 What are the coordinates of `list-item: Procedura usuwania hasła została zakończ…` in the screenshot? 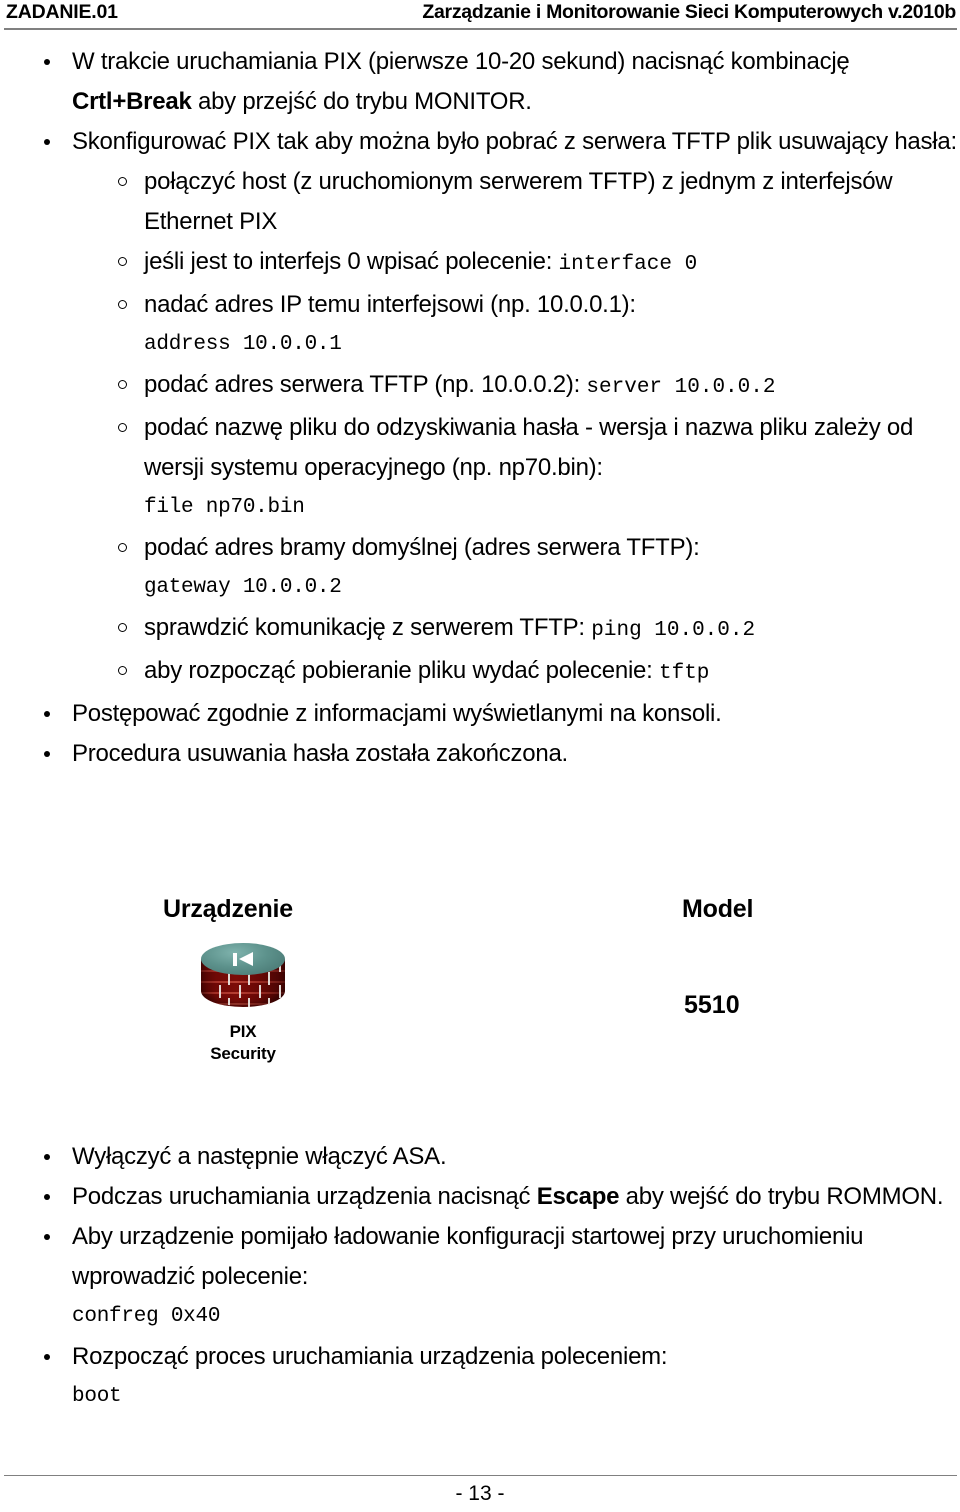 It's located at (480, 754).